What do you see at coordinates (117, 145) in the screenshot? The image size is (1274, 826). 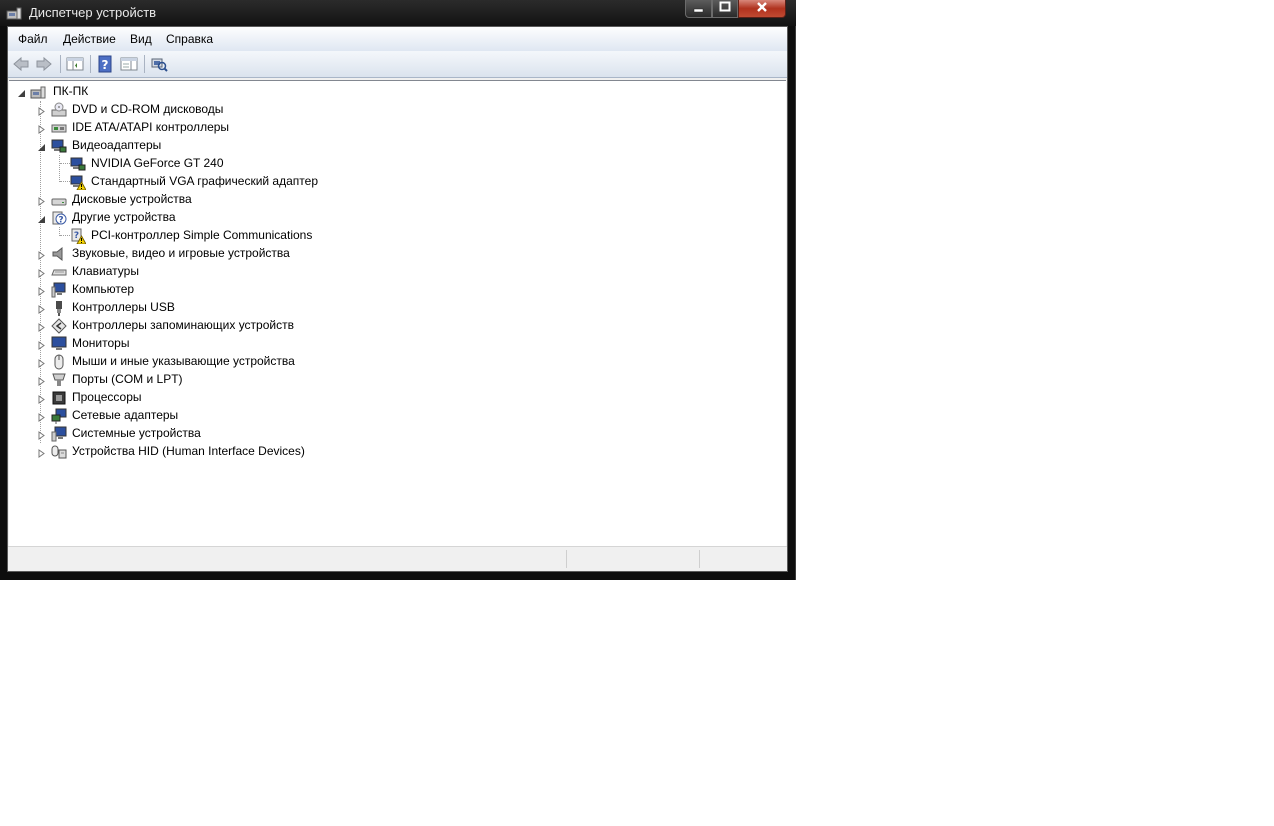 I see `tree-item-label: Видеоадаптеры` at bounding box center [117, 145].